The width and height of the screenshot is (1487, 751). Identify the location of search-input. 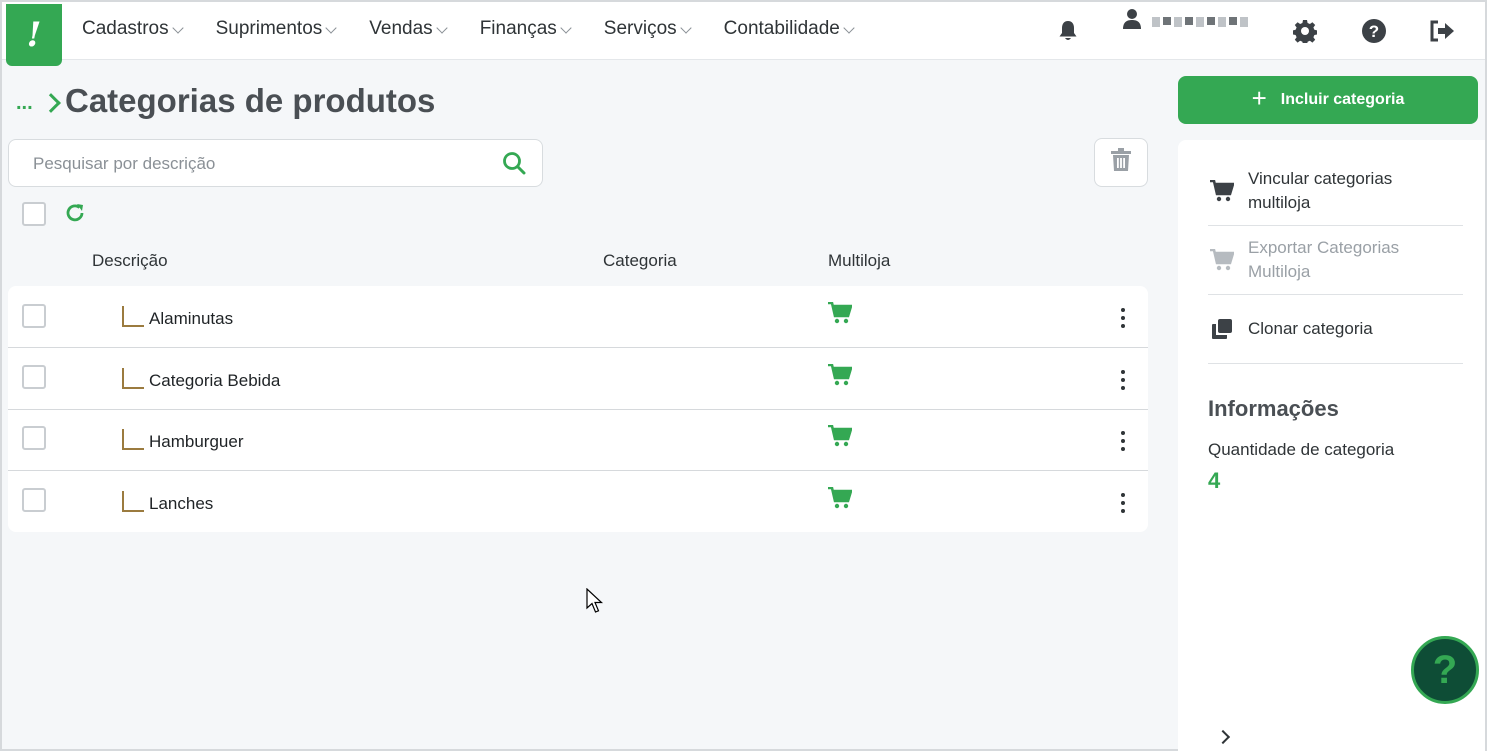
(253, 164).